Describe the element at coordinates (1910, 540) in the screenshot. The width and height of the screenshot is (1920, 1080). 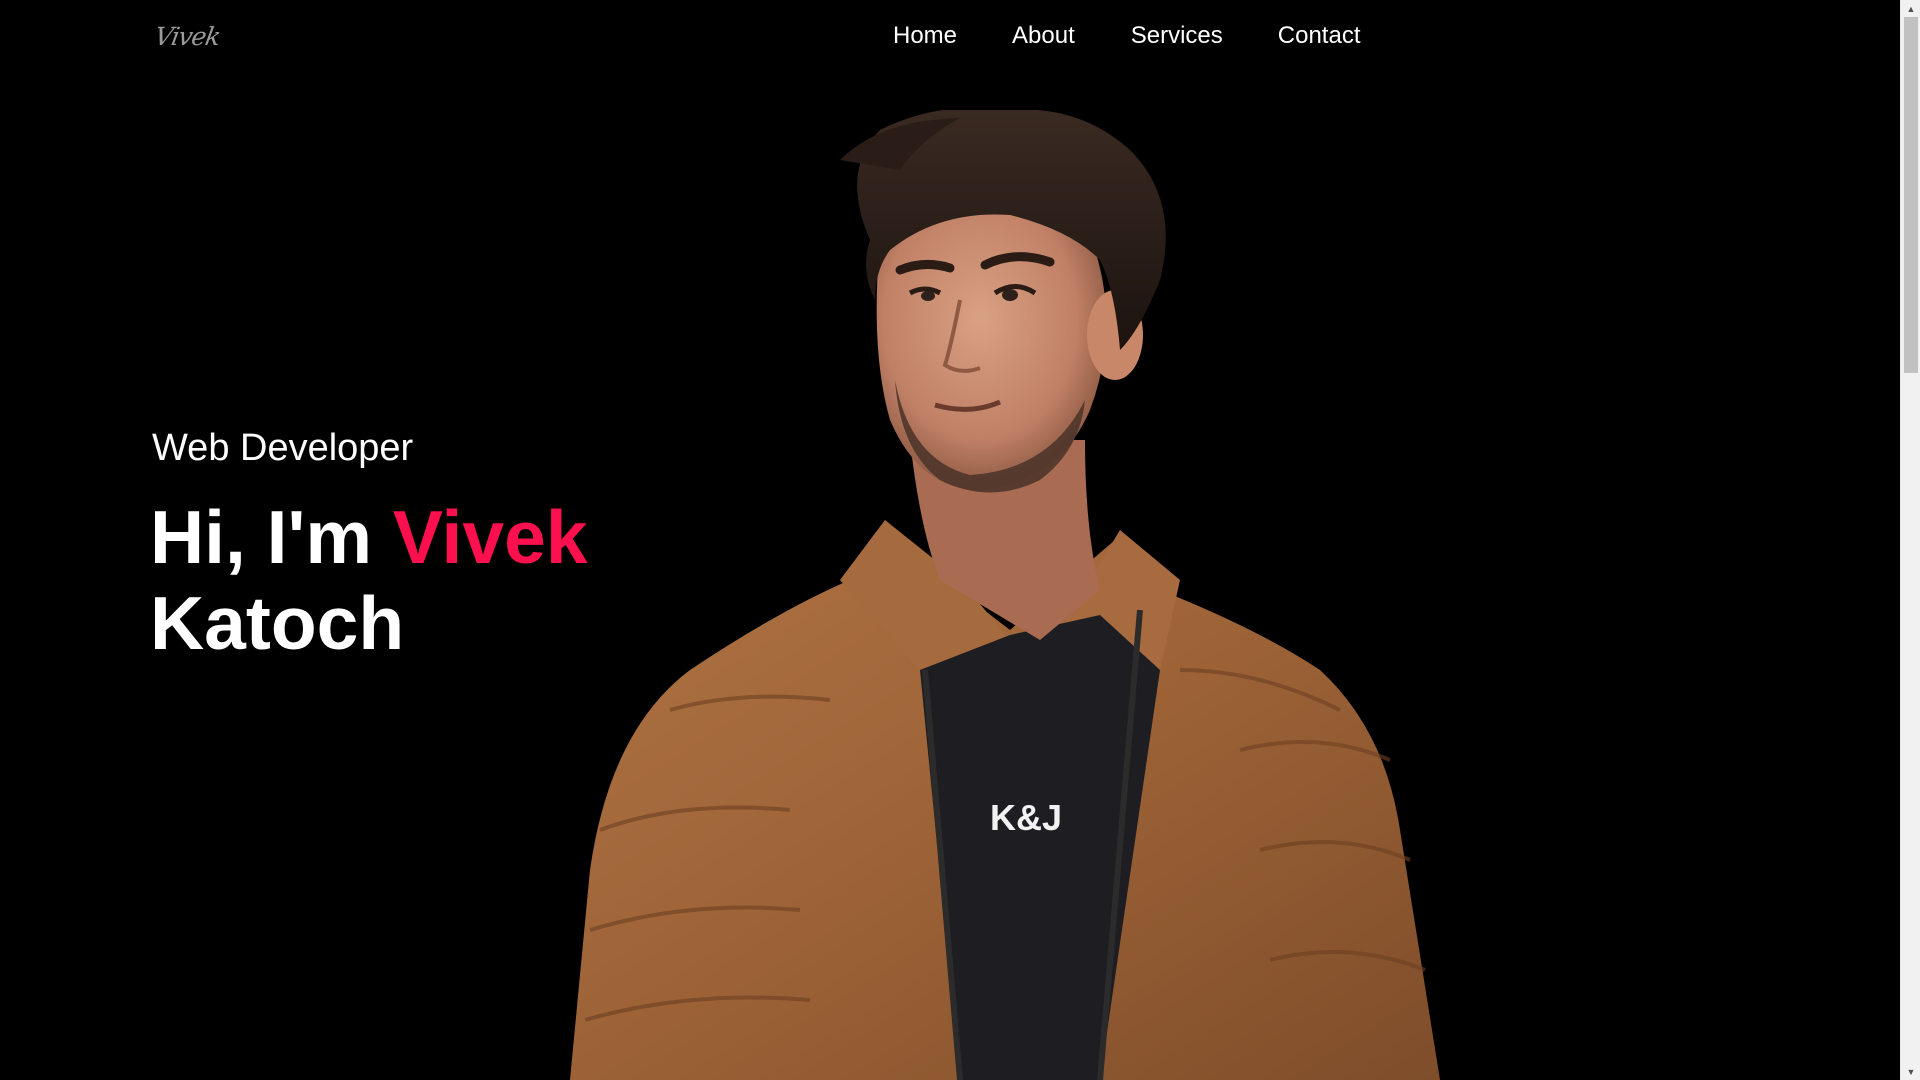
I see `vertical-scrollbar: ▲ ▼` at that location.